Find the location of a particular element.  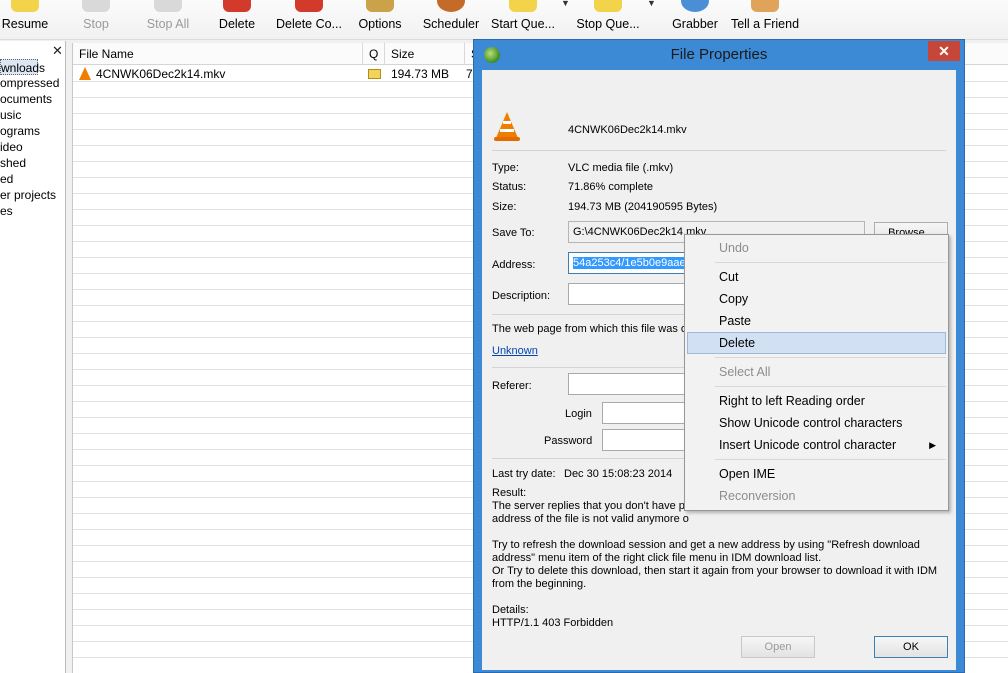

password-label: Password is located at coordinates (568, 441).